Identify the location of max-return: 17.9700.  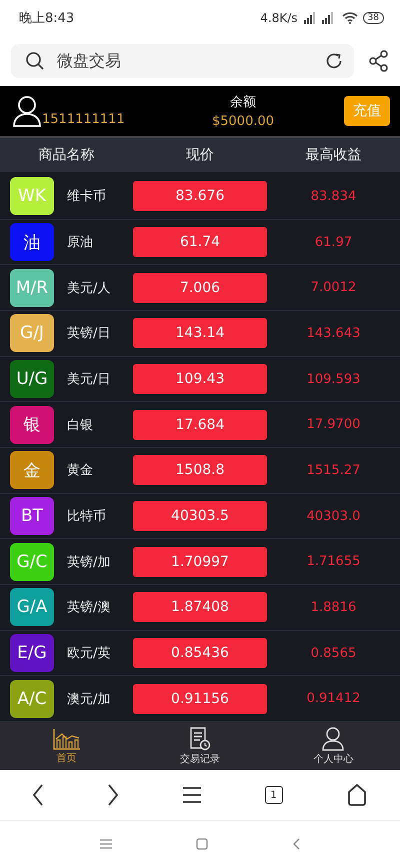
(334, 424).